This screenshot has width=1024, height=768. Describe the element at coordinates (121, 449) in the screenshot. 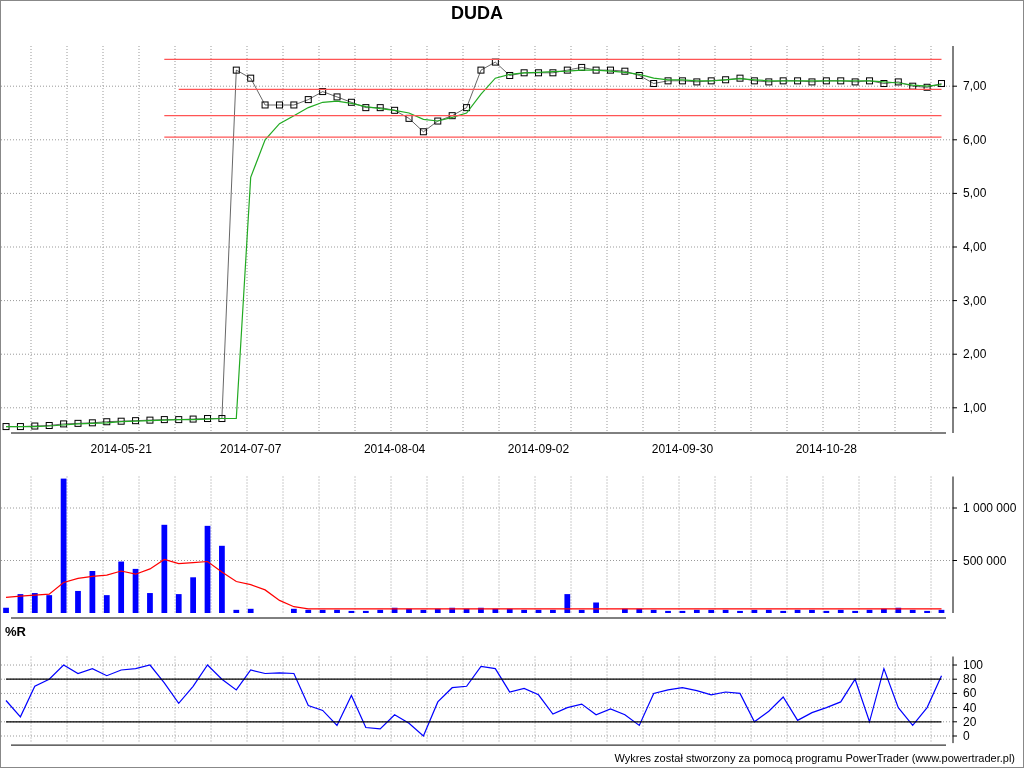

I see `axis-label: 2014-05-21` at that location.